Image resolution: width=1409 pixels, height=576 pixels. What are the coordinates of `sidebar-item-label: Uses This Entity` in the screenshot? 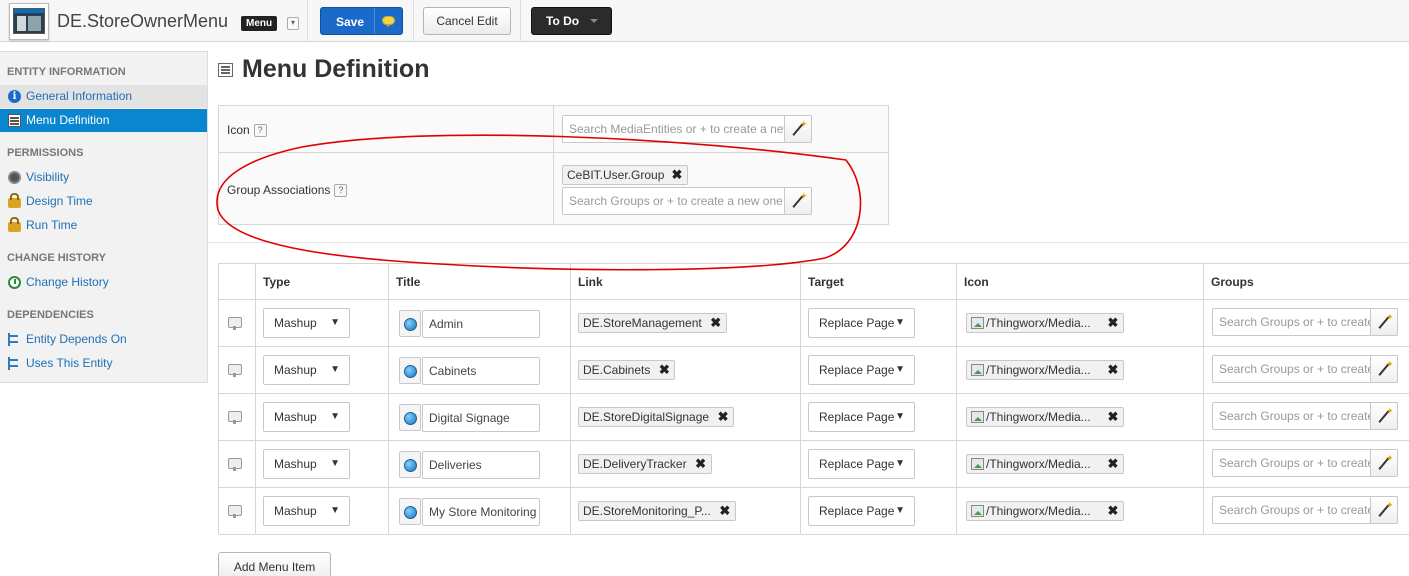 It's located at (69, 363).